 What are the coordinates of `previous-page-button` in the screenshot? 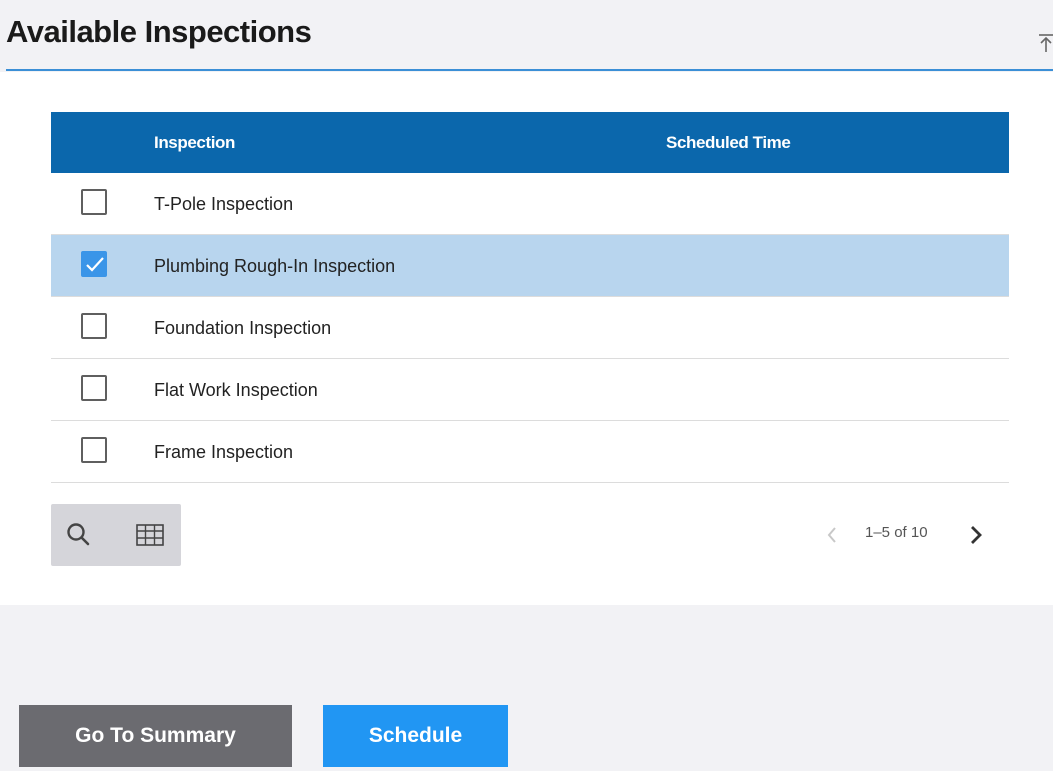 It's located at (832, 535).